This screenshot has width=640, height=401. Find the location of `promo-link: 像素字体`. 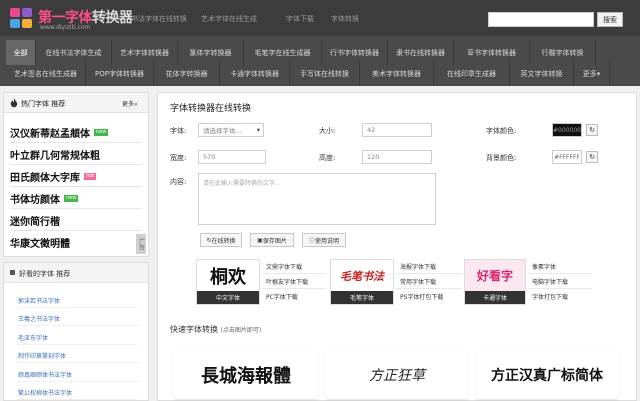

promo-link: 像素字体 is located at coordinates (560, 266).